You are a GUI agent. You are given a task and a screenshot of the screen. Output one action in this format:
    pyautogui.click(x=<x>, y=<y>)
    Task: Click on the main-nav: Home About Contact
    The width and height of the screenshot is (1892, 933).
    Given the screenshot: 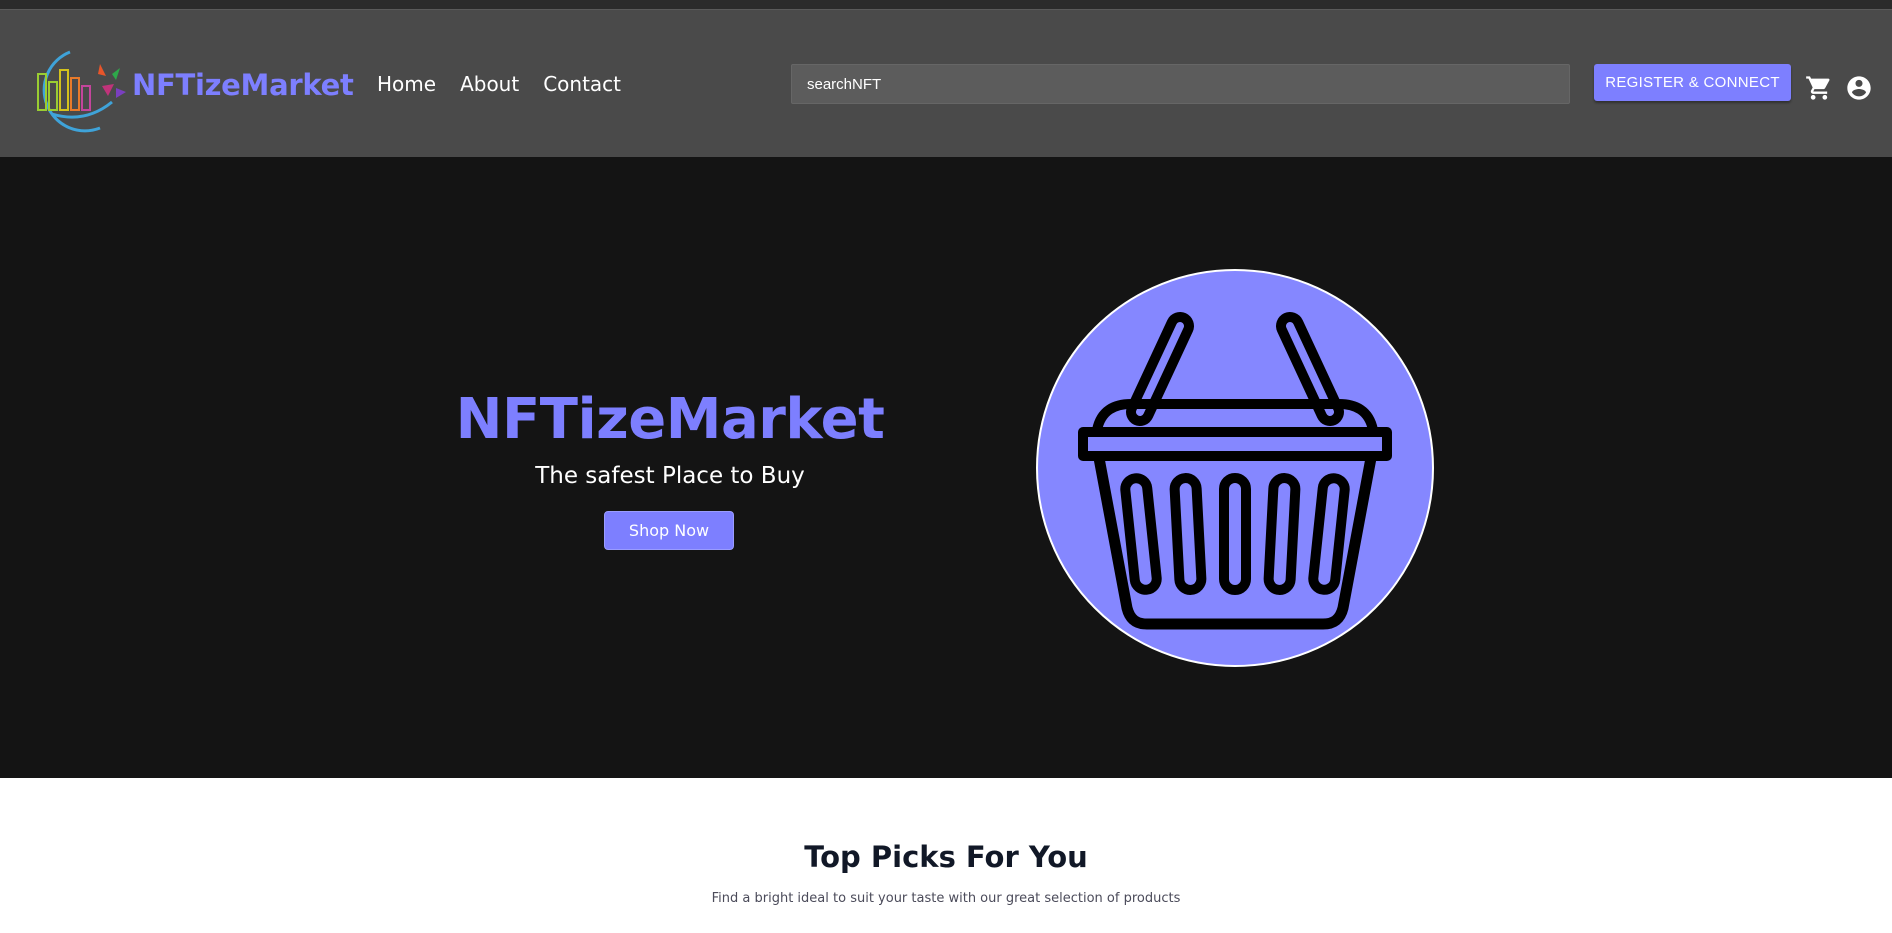 What is the action you would take?
    pyautogui.click(x=499, y=84)
    